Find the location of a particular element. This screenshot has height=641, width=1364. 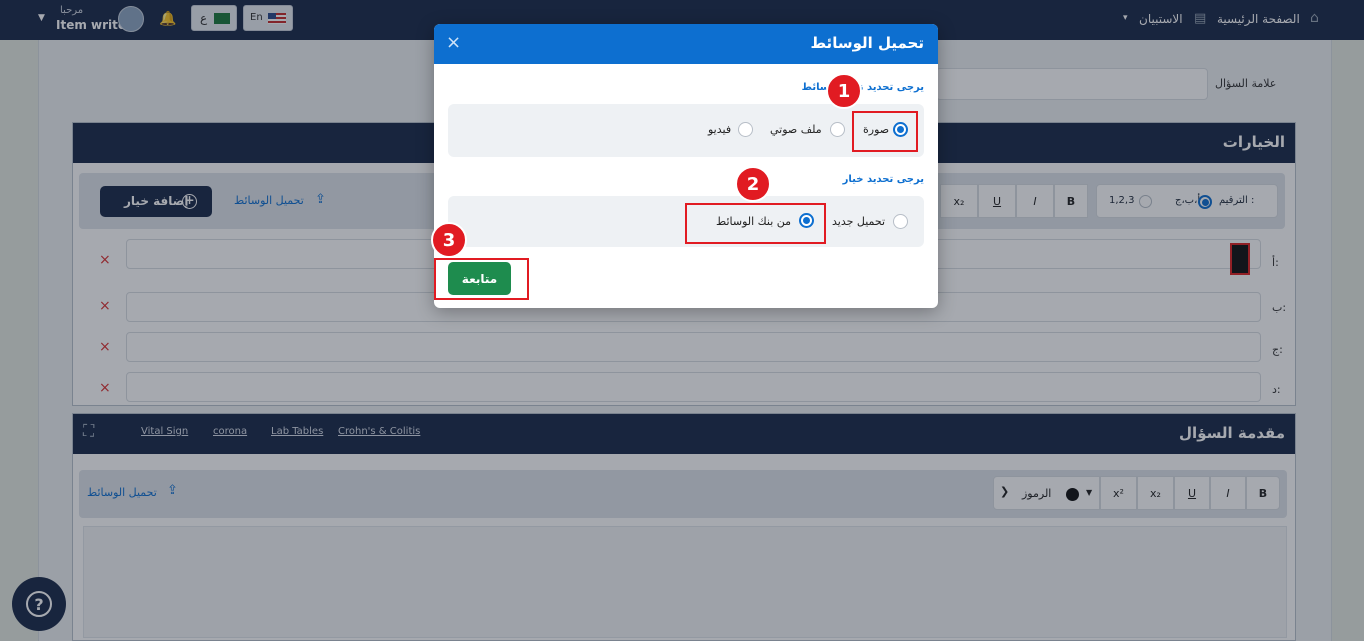

callout-badge-2: 2 is located at coordinates (753, 184).